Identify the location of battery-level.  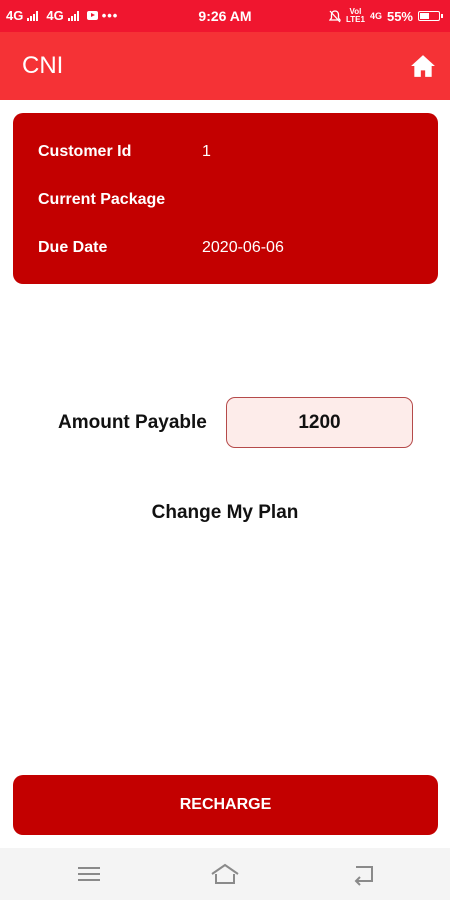
(425, 16).